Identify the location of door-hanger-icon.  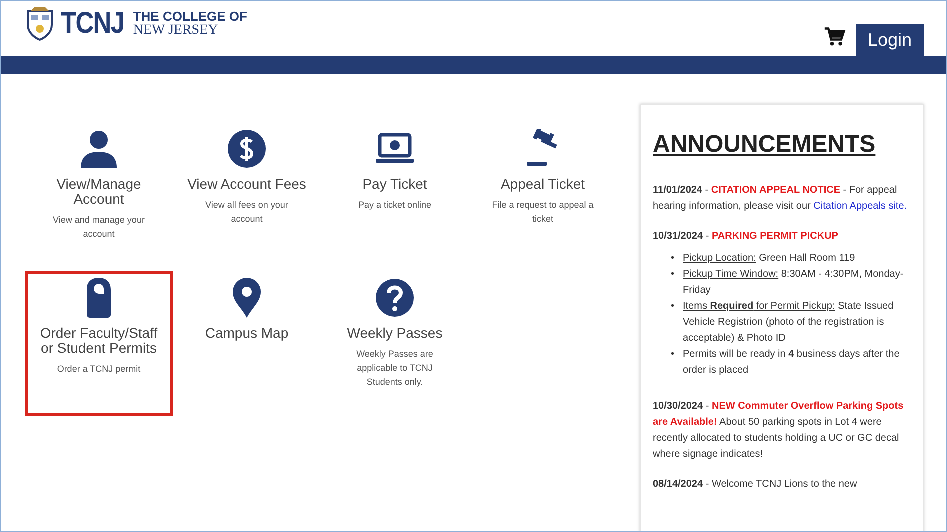
(99, 298).